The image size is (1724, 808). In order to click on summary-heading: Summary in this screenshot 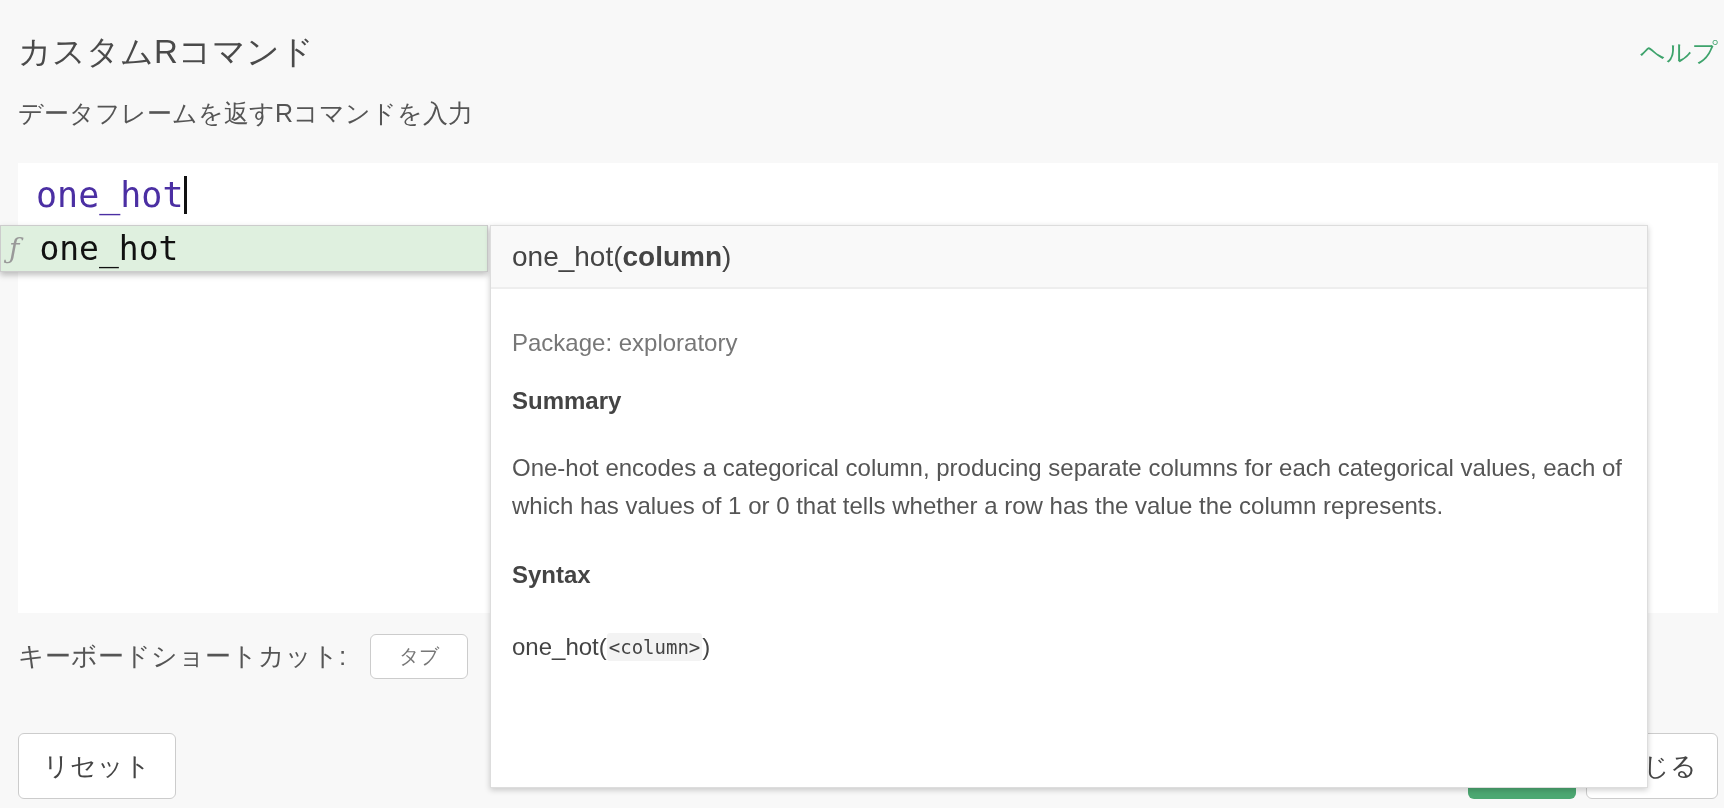, I will do `click(567, 401)`.